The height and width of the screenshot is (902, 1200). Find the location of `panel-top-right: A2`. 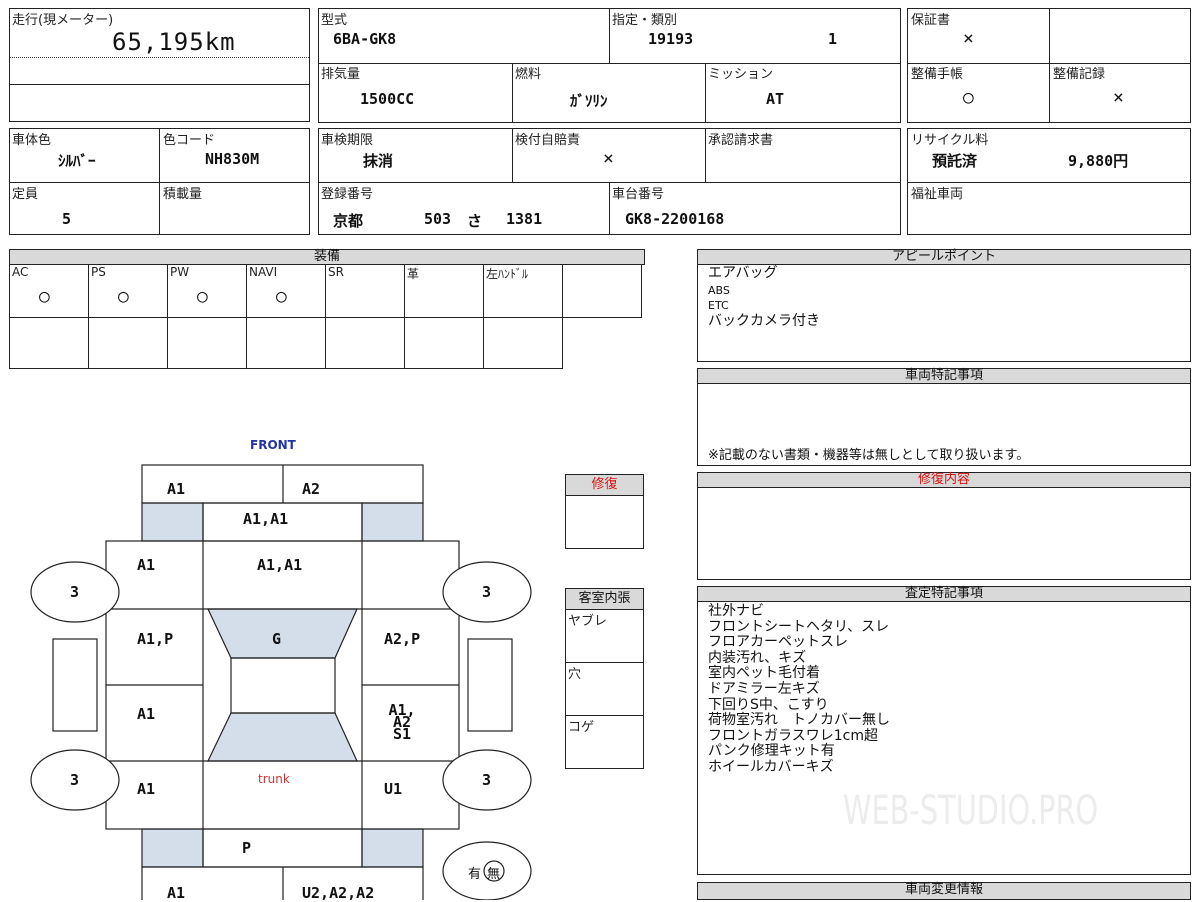

panel-top-right: A2 is located at coordinates (311, 489).